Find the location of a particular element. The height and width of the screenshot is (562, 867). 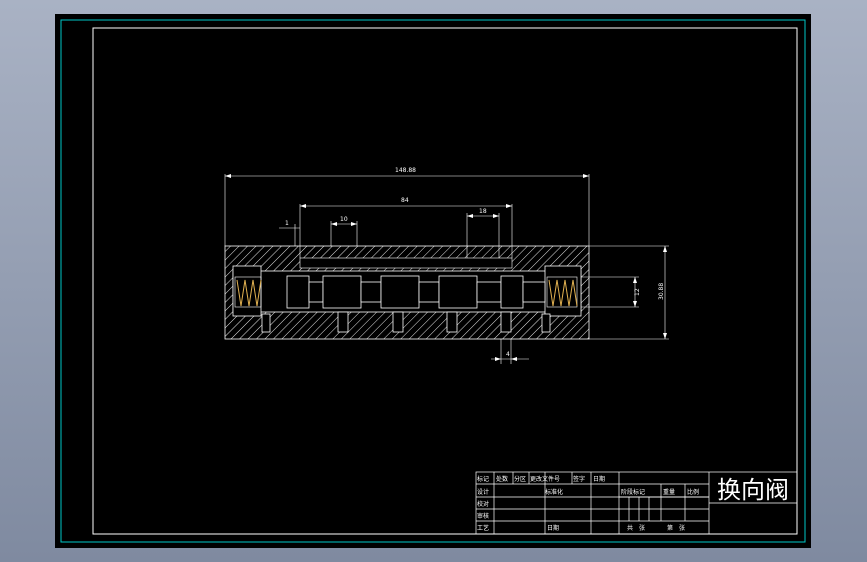

standardize-label: 标准化 is located at coordinates (554, 492).